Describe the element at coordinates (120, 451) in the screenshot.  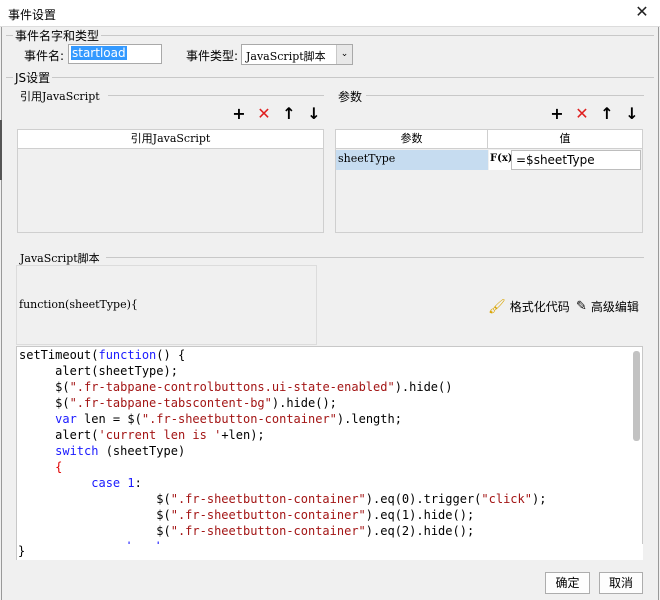
I see `code-line: switch (sheetType)` at that location.